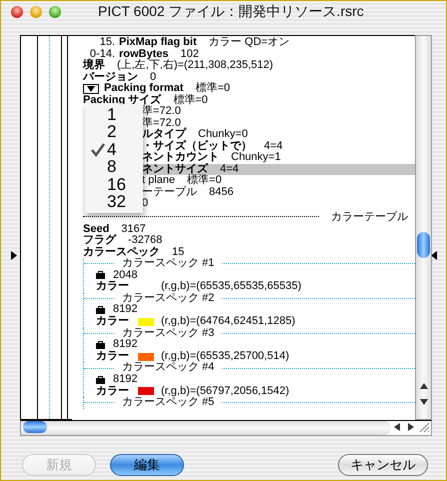 Image resolution: width=447 pixels, height=481 pixels. Describe the element at coordinates (278, 112) in the screenshot. I see `list-row: 準=72.0` at that location.